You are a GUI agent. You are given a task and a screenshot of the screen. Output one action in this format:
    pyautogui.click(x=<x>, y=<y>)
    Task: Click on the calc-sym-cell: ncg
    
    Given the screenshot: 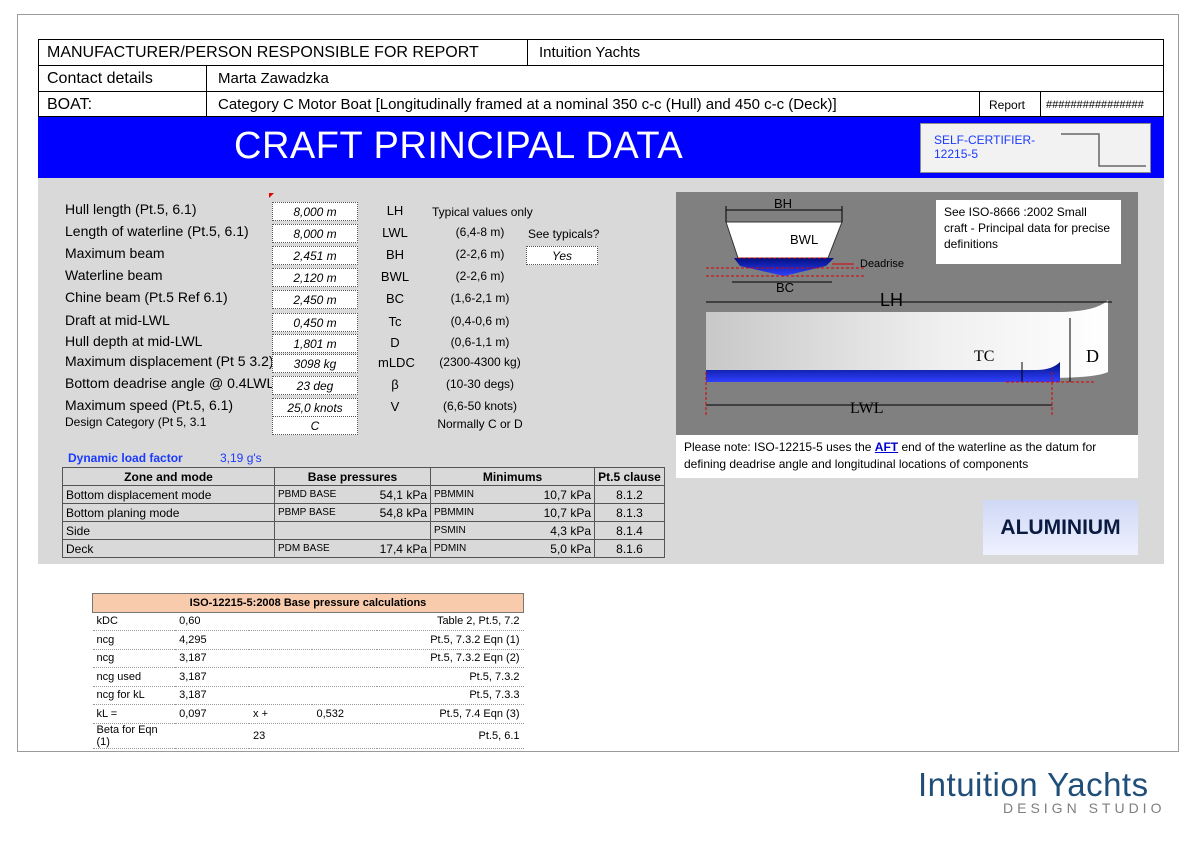 What is the action you would take?
    pyautogui.click(x=134, y=640)
    